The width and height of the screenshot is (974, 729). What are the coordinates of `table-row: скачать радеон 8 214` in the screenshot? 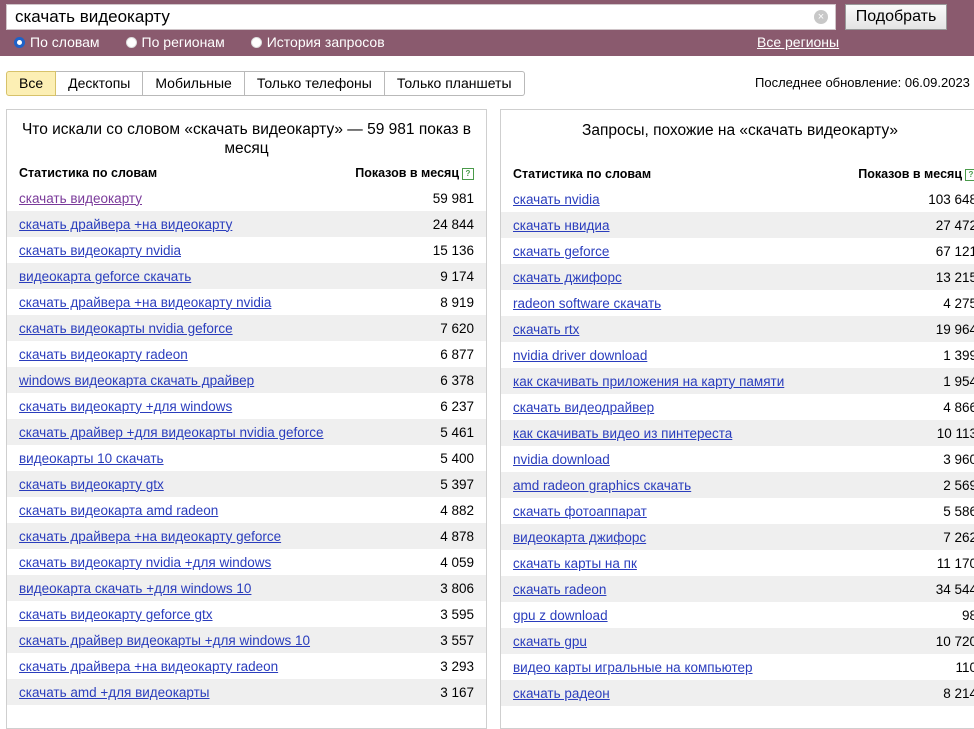 It's located at (737, 693).